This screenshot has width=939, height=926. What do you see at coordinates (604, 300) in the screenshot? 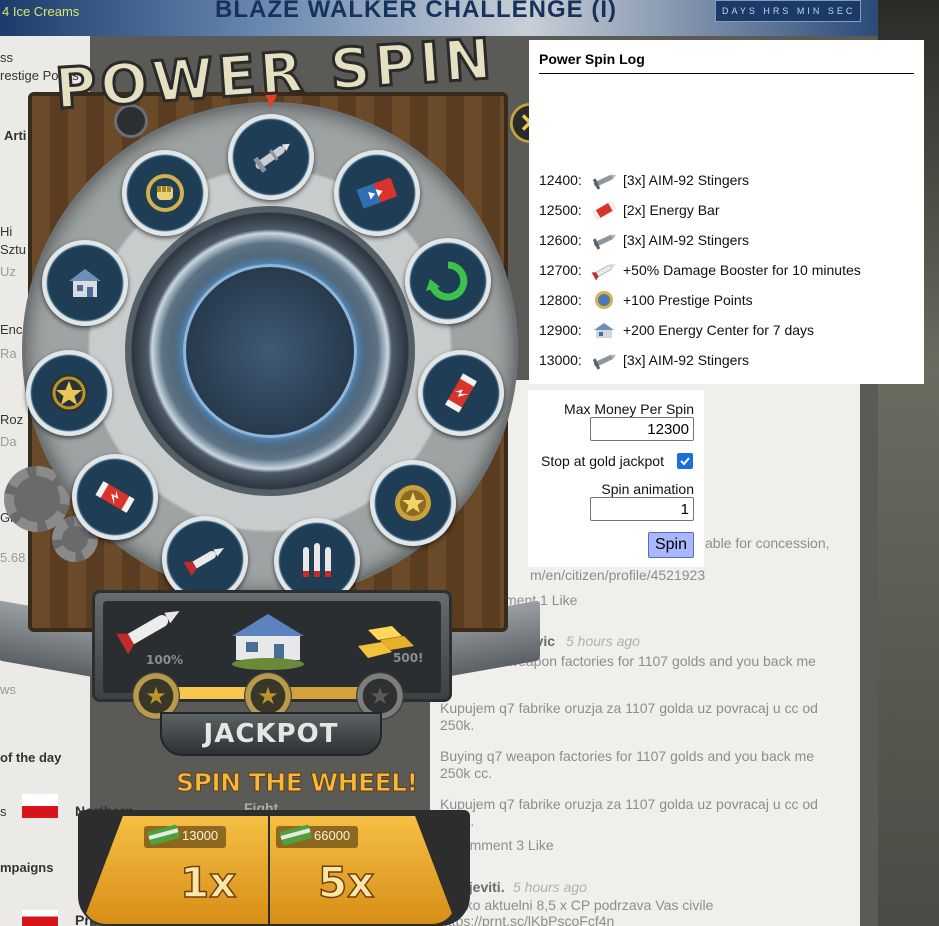
I see `prestige-medal-icon` at bounding box center [604, 300].